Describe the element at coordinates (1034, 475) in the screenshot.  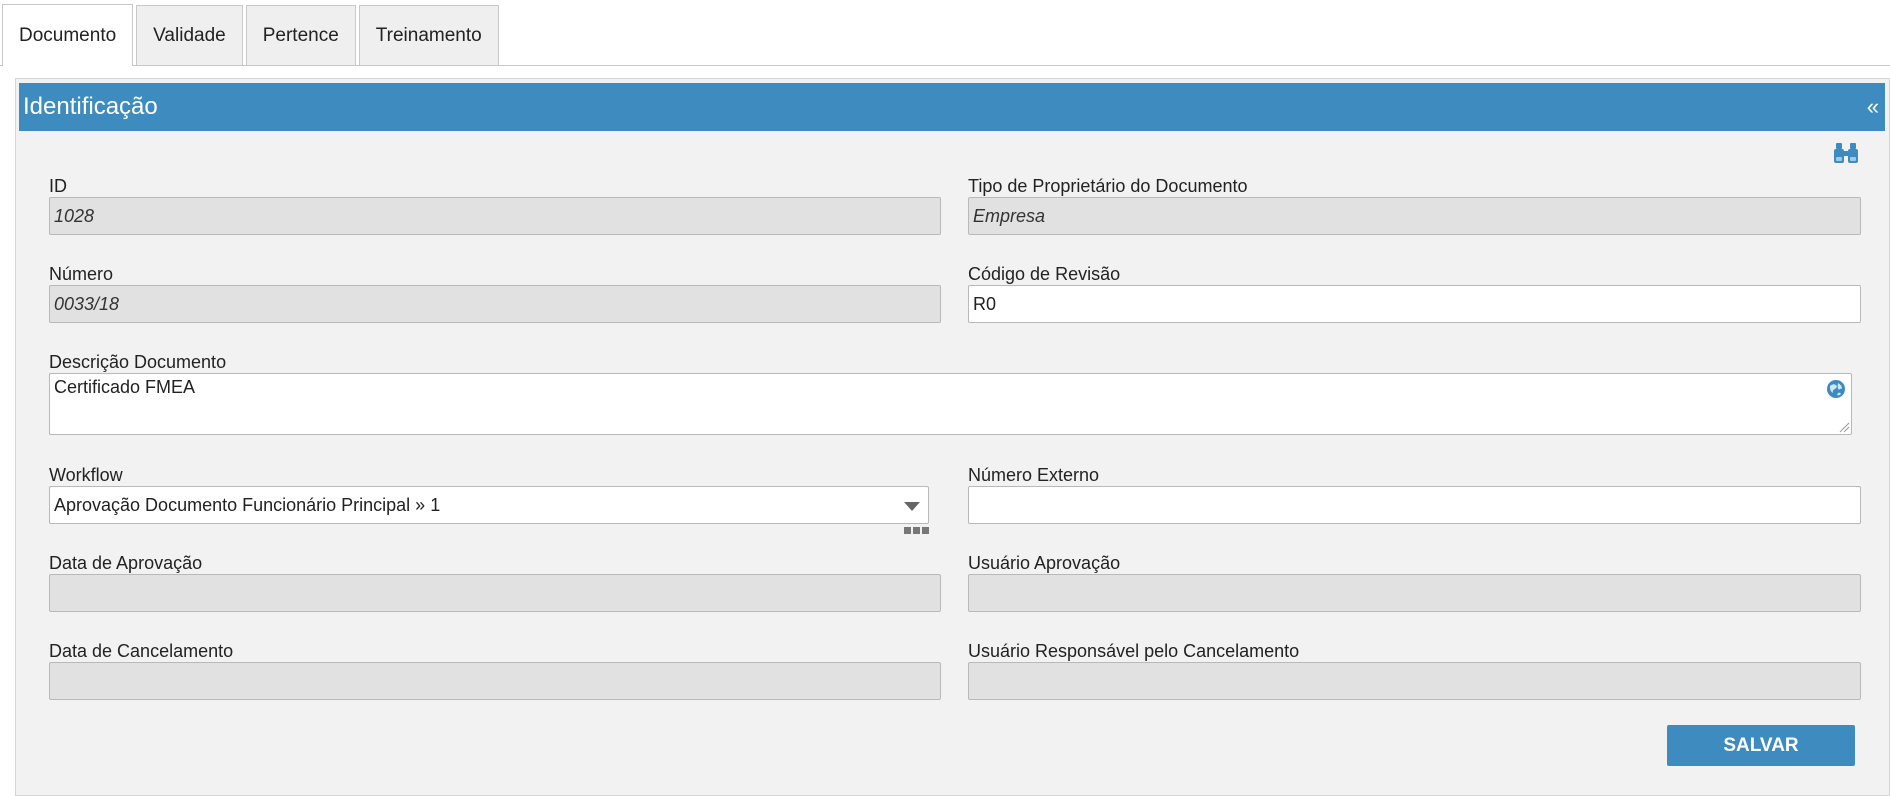
I see `external-number-label: Número Externo` at that location.